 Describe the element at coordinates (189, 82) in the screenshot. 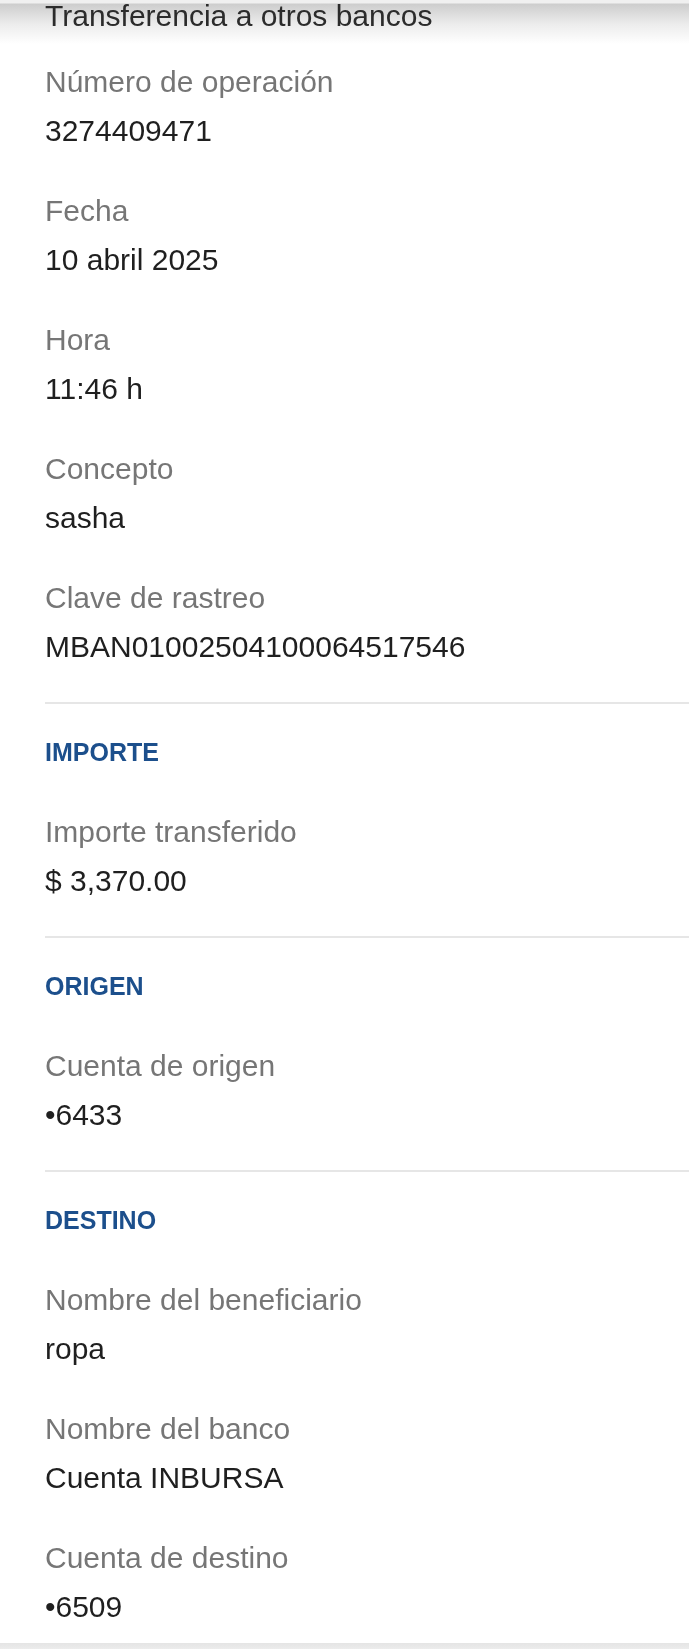

I see `field-label: Número de operación` at that location.